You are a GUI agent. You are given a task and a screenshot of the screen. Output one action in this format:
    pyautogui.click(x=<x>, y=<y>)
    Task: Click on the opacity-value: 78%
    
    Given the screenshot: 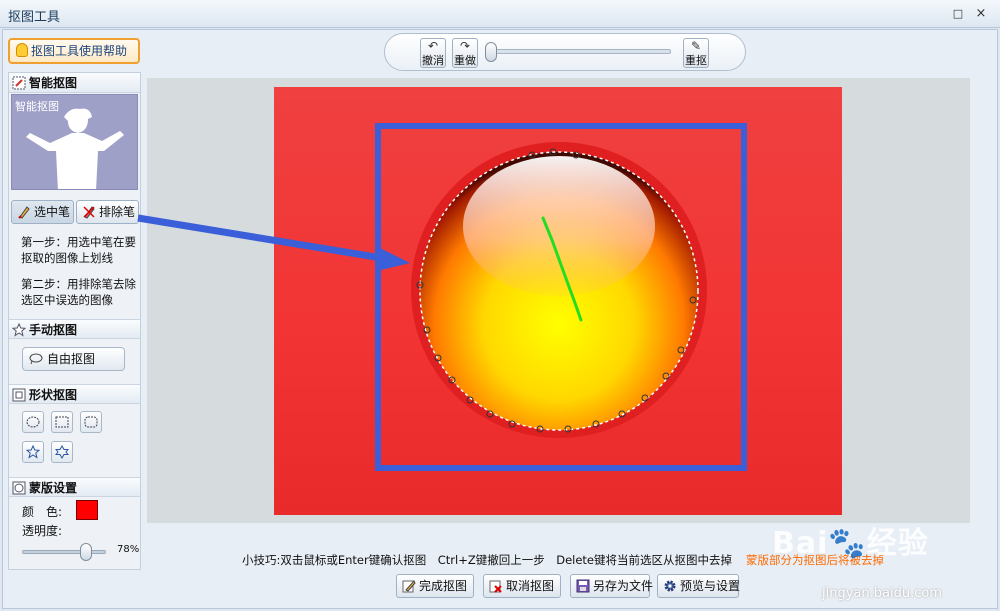 What is the action you would take?
    pyautogui.click(x=128, y=549)
    